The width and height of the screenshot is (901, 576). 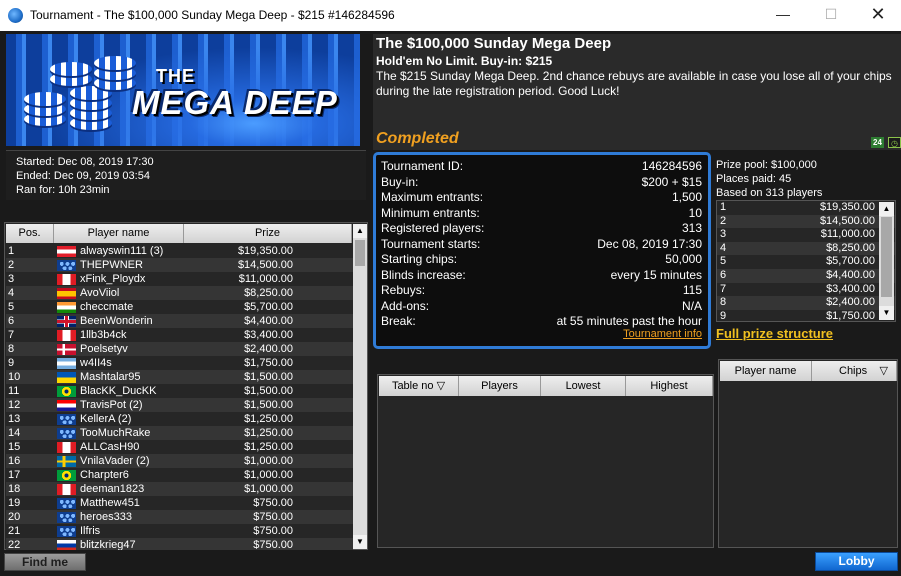 What do you see at coordinates (783, 15) in the screenshot?
I see `minimize-button: —` at bounding box center [783, 15].